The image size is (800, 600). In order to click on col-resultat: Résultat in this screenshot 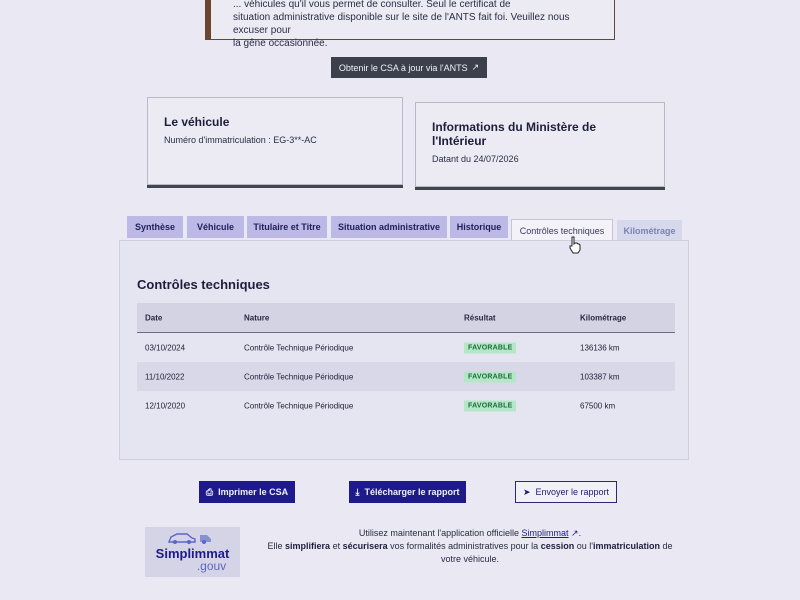, I will do `click(480, 317)`.